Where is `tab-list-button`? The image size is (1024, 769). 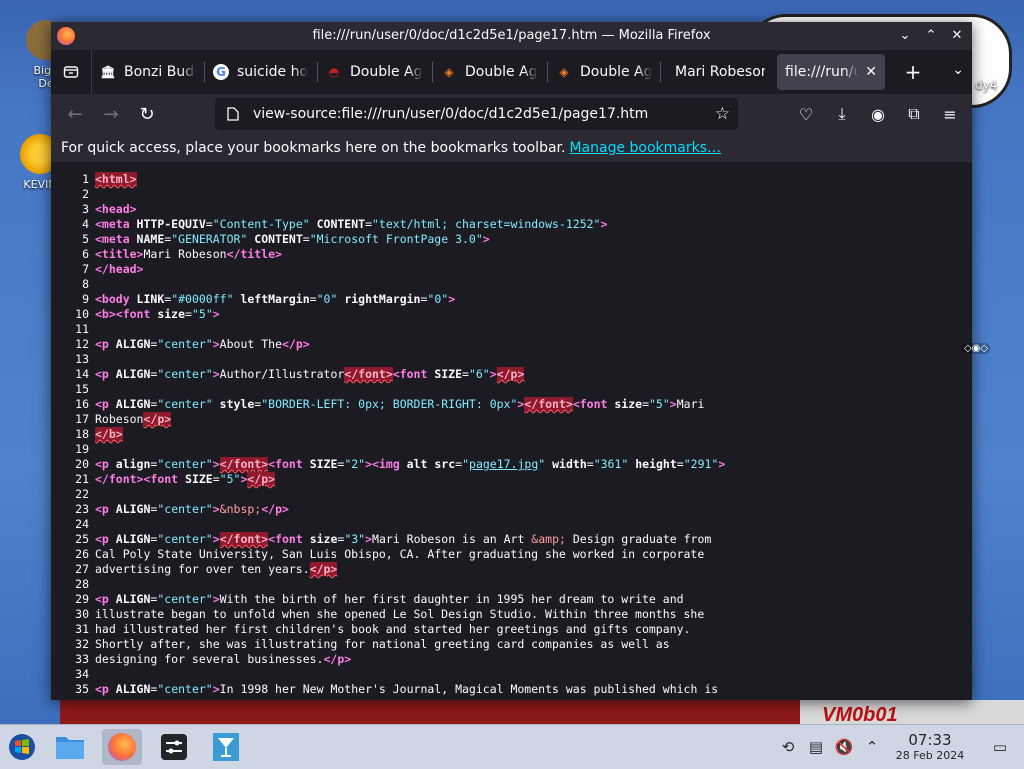
tab-list-button is located at coordinates (71, 72).